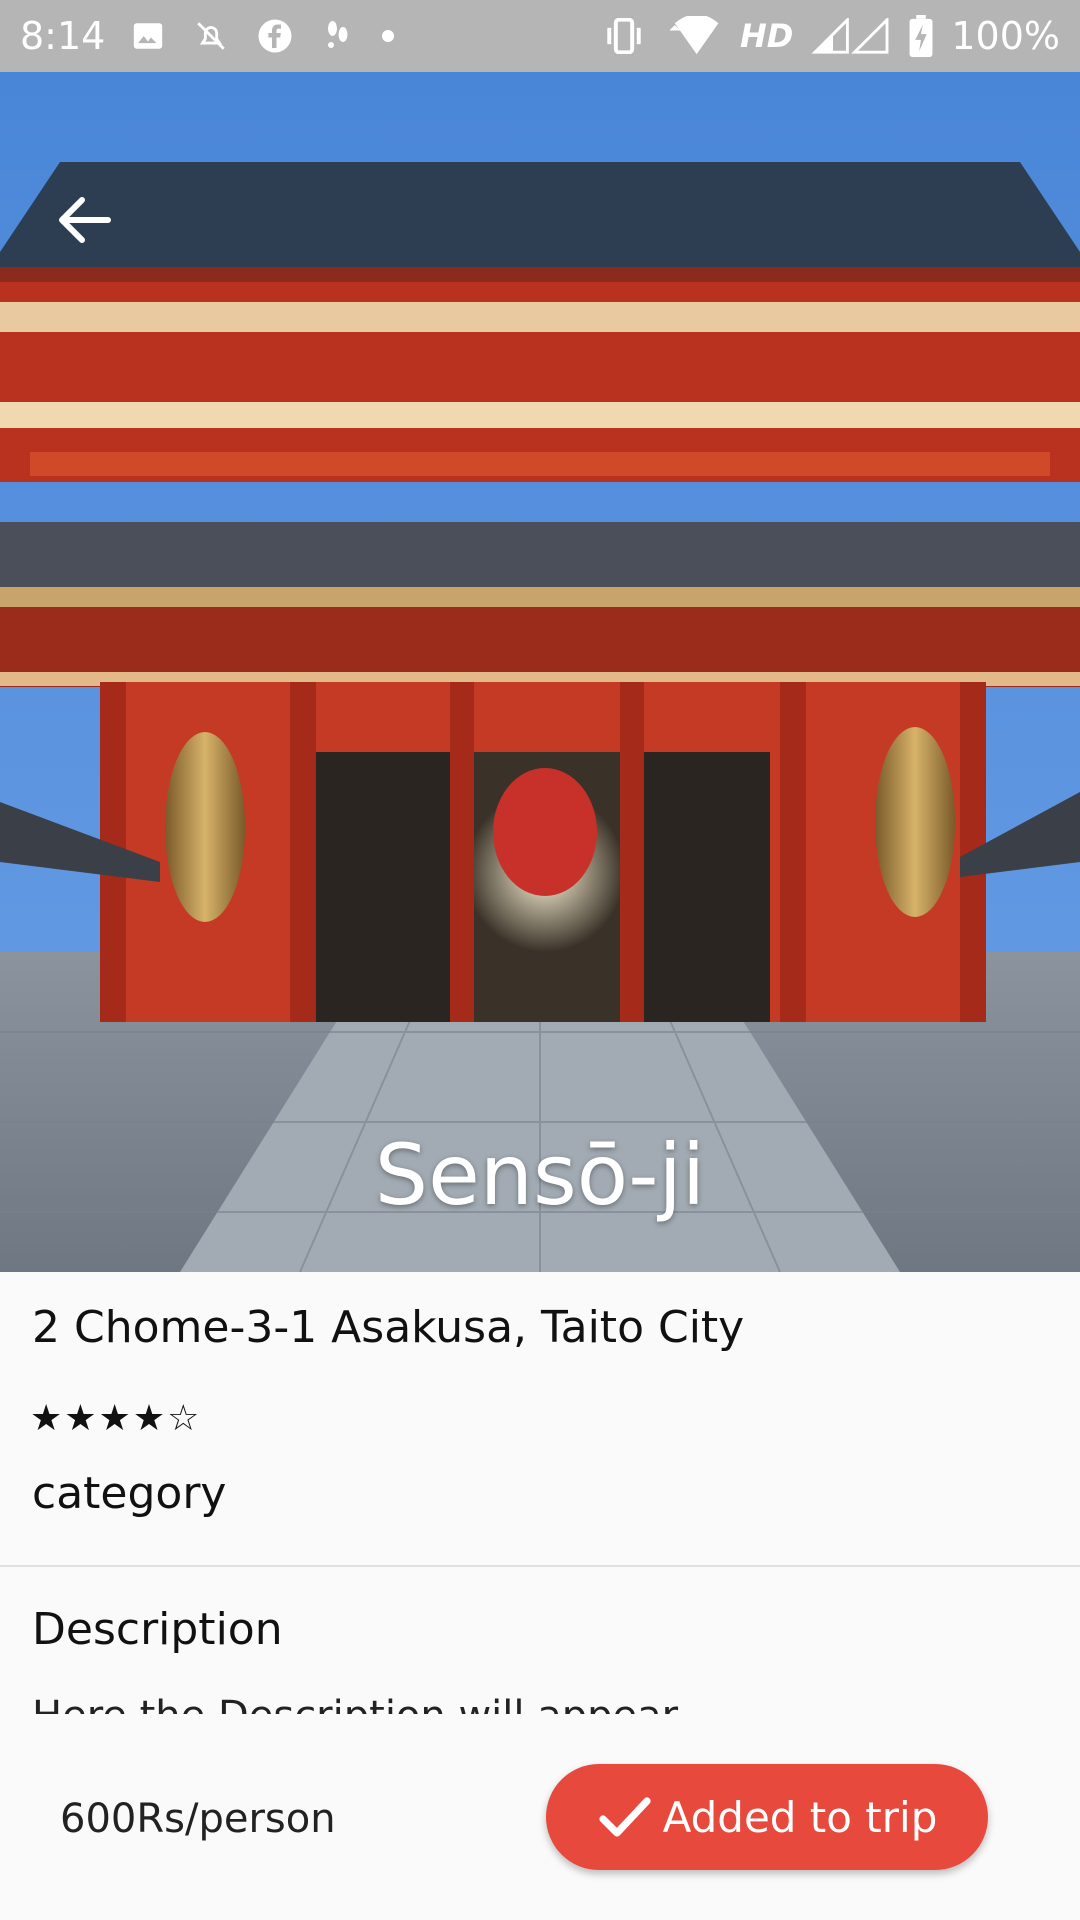 The height and width of the screenshot is (1920, 1080). What do you see at coordinates (851, 36) in the screenshot?
I see `signal-icon` at bounding box center [851, 36].